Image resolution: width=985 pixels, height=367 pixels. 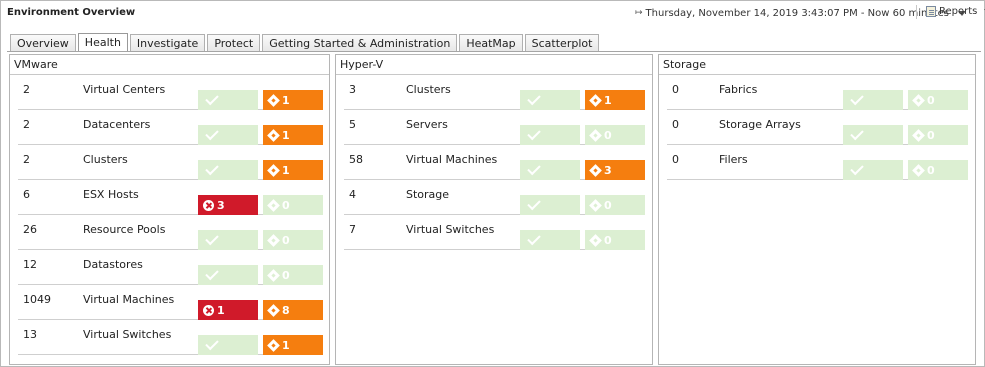 What do you see at coordinates (494, 232) in the screenshot?
I see `health-row-virtual-switches: 7 Virtual Switches 0` at bounding box center [494, 232].